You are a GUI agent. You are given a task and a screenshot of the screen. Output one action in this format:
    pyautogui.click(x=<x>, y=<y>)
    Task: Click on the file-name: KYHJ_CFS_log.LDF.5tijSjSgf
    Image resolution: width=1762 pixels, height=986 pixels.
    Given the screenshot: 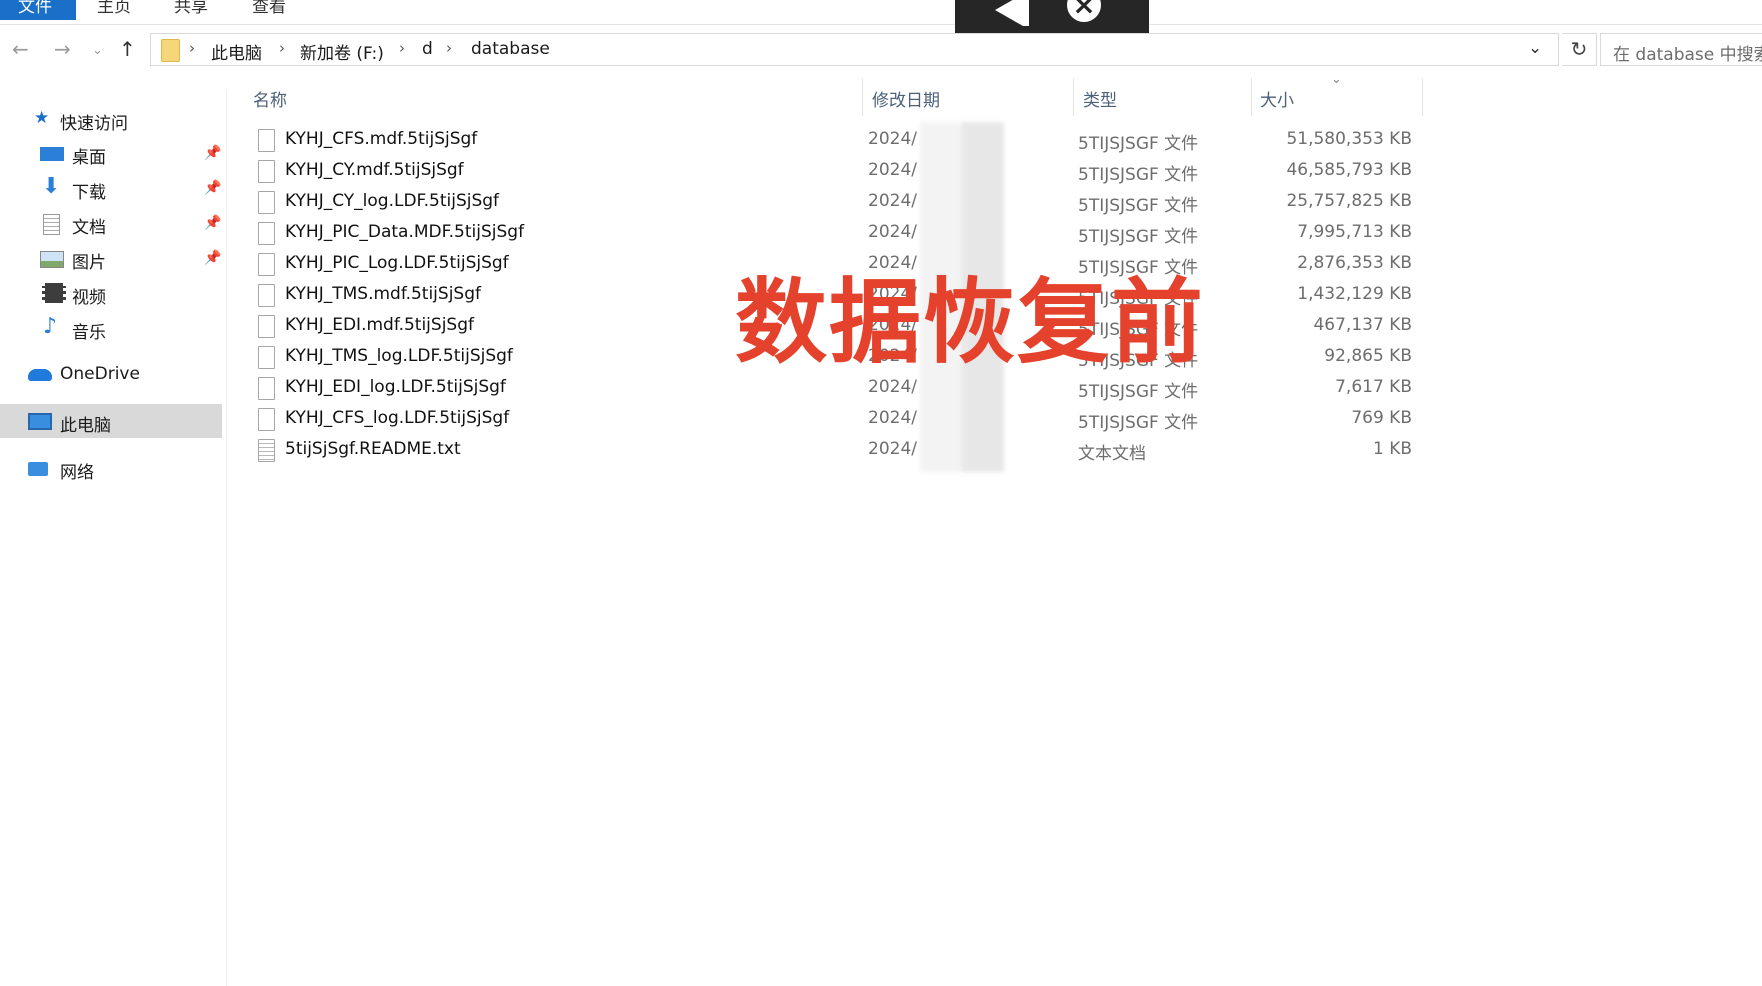 What is the action you would take?
    pyautogui.click(x=397, y=418)
    